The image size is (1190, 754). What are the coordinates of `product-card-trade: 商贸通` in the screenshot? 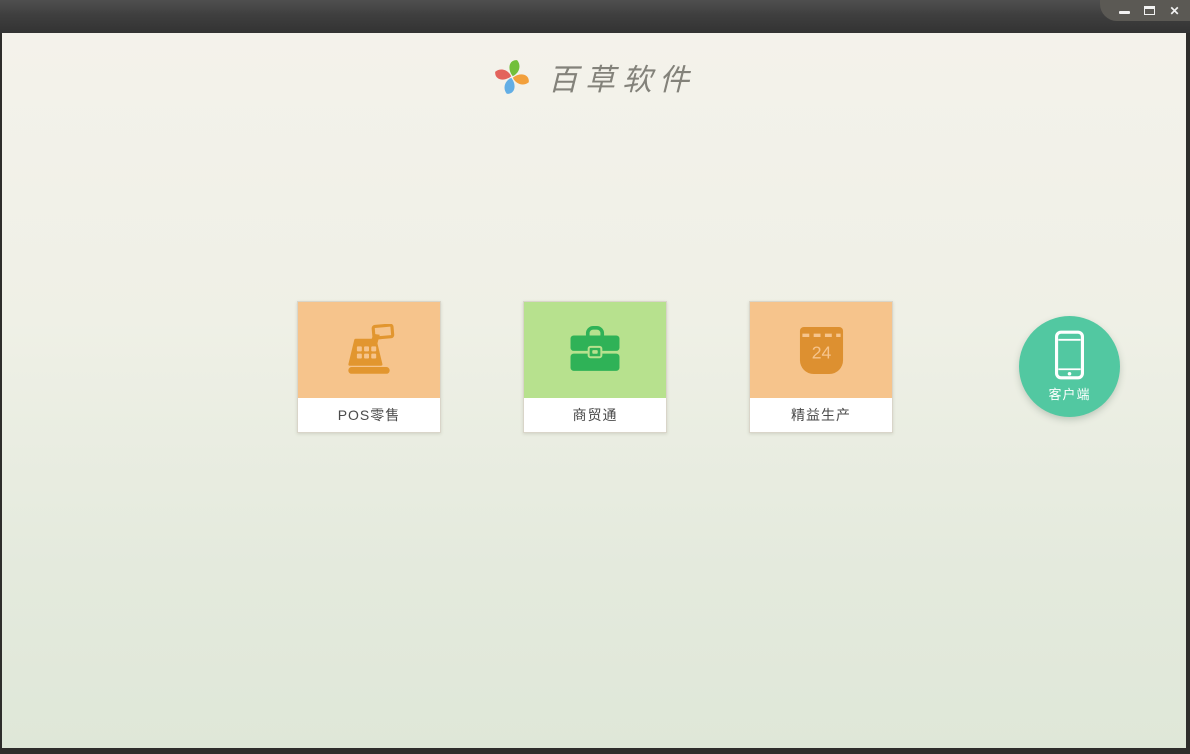 It's located at (595, 367).